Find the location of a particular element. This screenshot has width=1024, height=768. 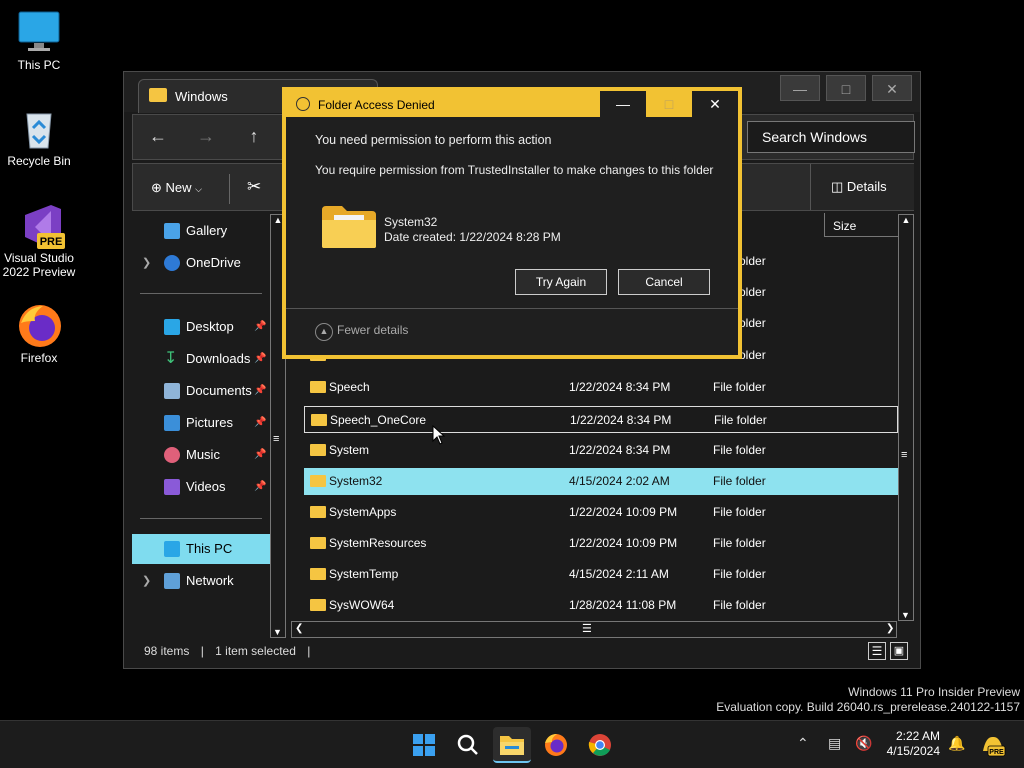

tiles-view-icon: ▣ is located at coordinates (899, 651).